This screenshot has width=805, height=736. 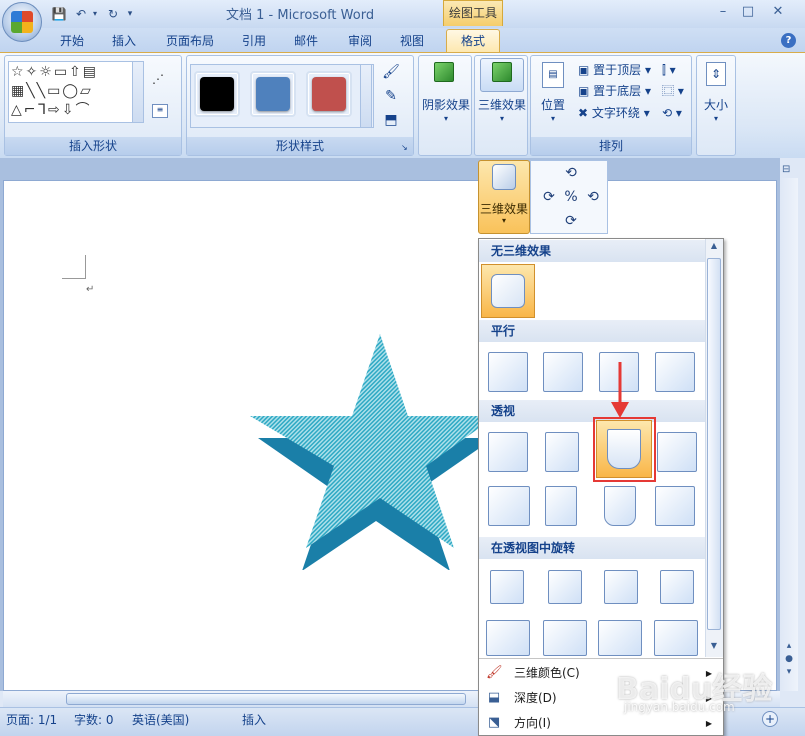 What do you see at coordinates (81, 14) in the screenshot?
I see `undo-icon: ↶` at bounding box center [81, 14].